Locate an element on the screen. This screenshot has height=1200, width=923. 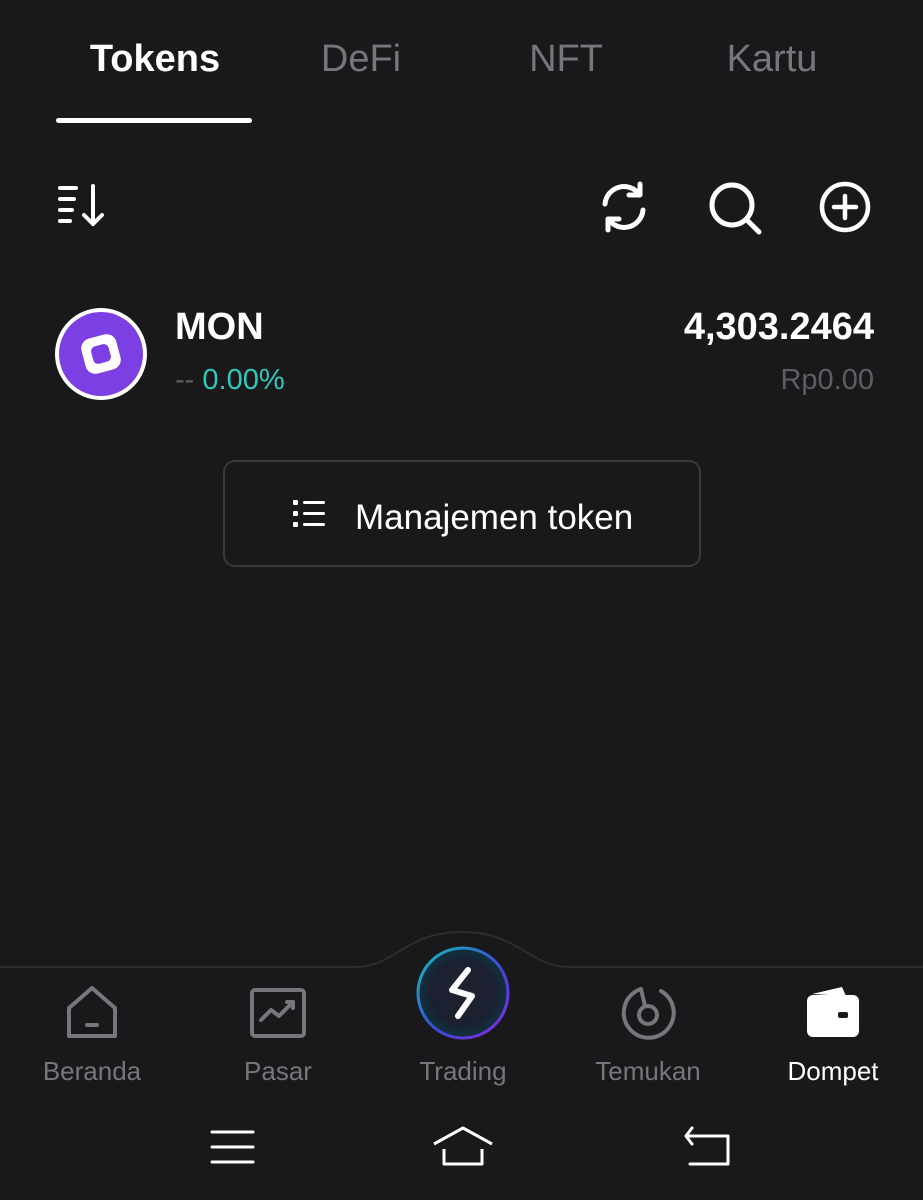
token-fiat-value: Rp0.00 is located at coordinates (827, 380).